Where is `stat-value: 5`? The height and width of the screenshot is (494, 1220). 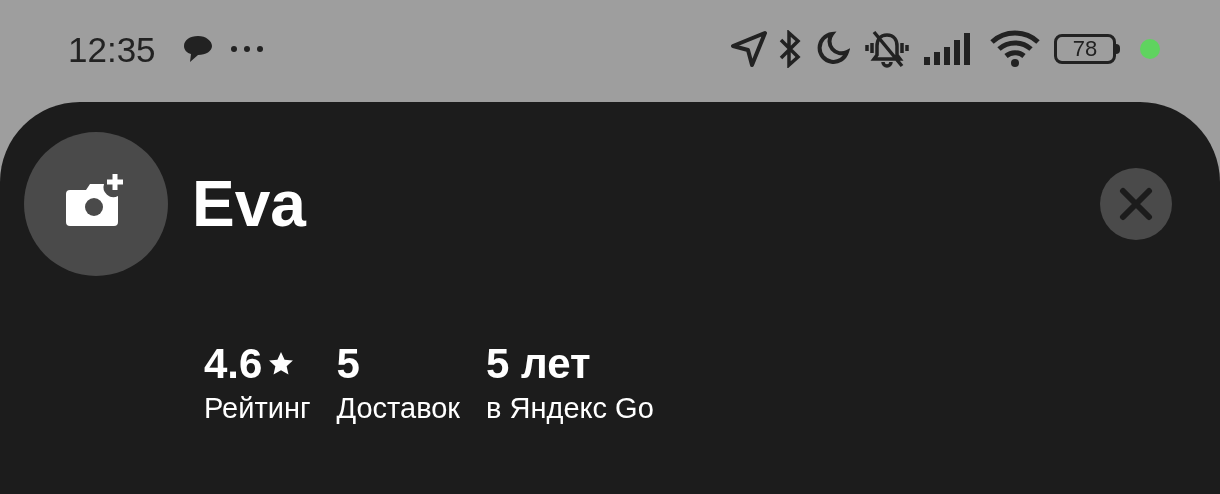
stat-value: 5 is located at coordinates (348, 364).